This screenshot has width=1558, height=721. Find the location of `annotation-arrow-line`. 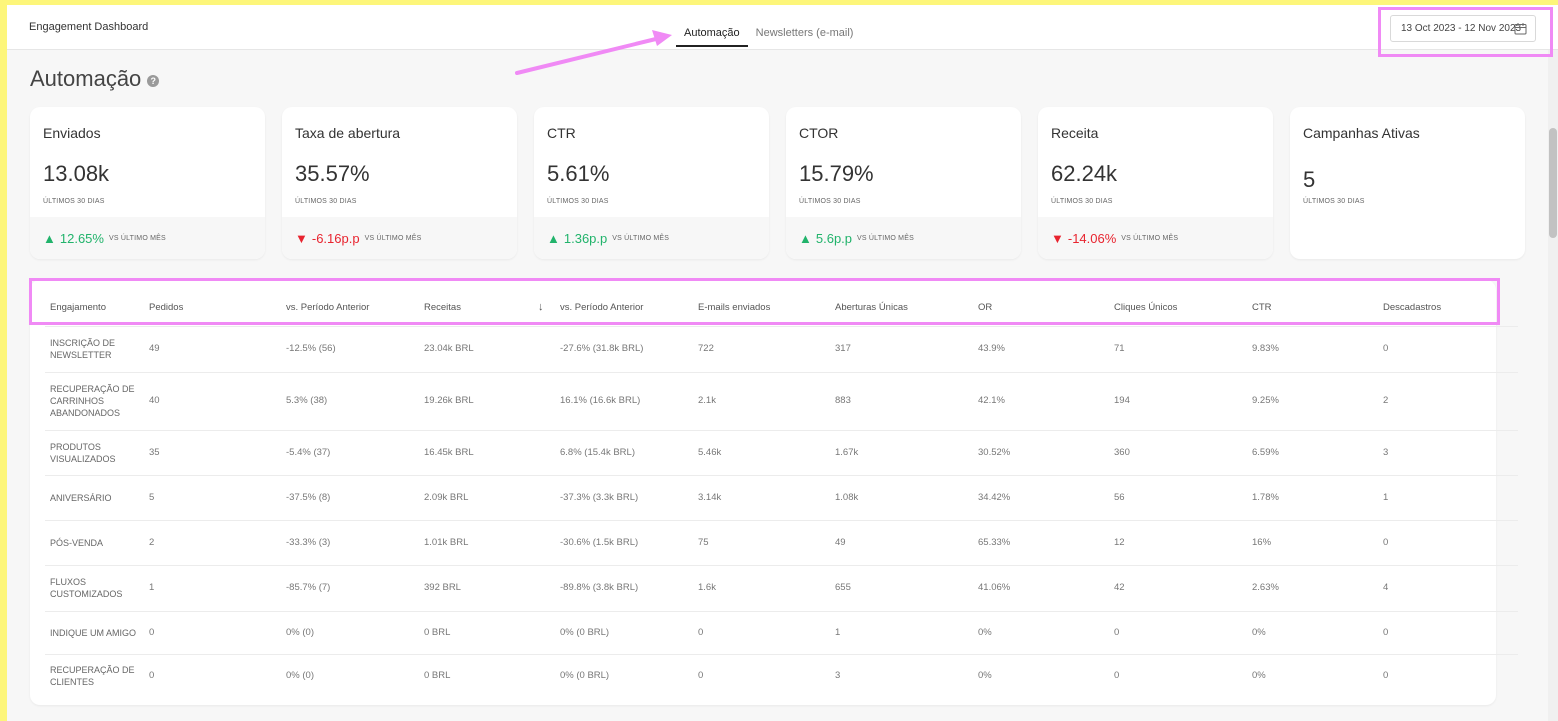

annotation-arrow-line is located at coordinates (588, 55).